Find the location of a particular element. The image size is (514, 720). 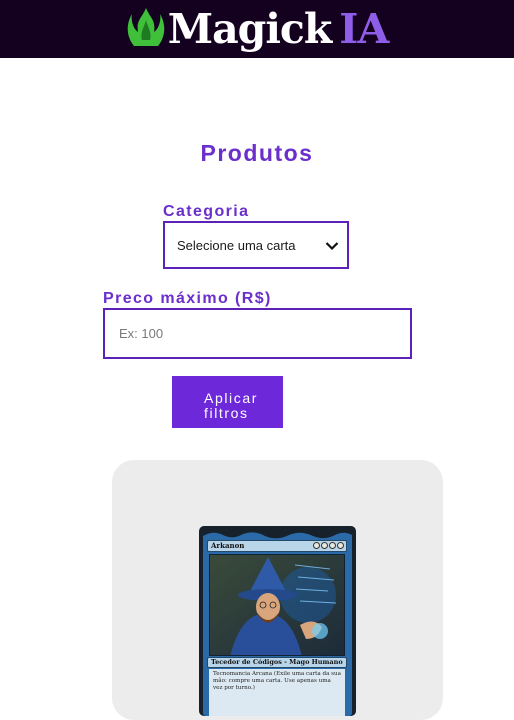

card-name-bar: Arkanon is located at coordinates (277, 546).